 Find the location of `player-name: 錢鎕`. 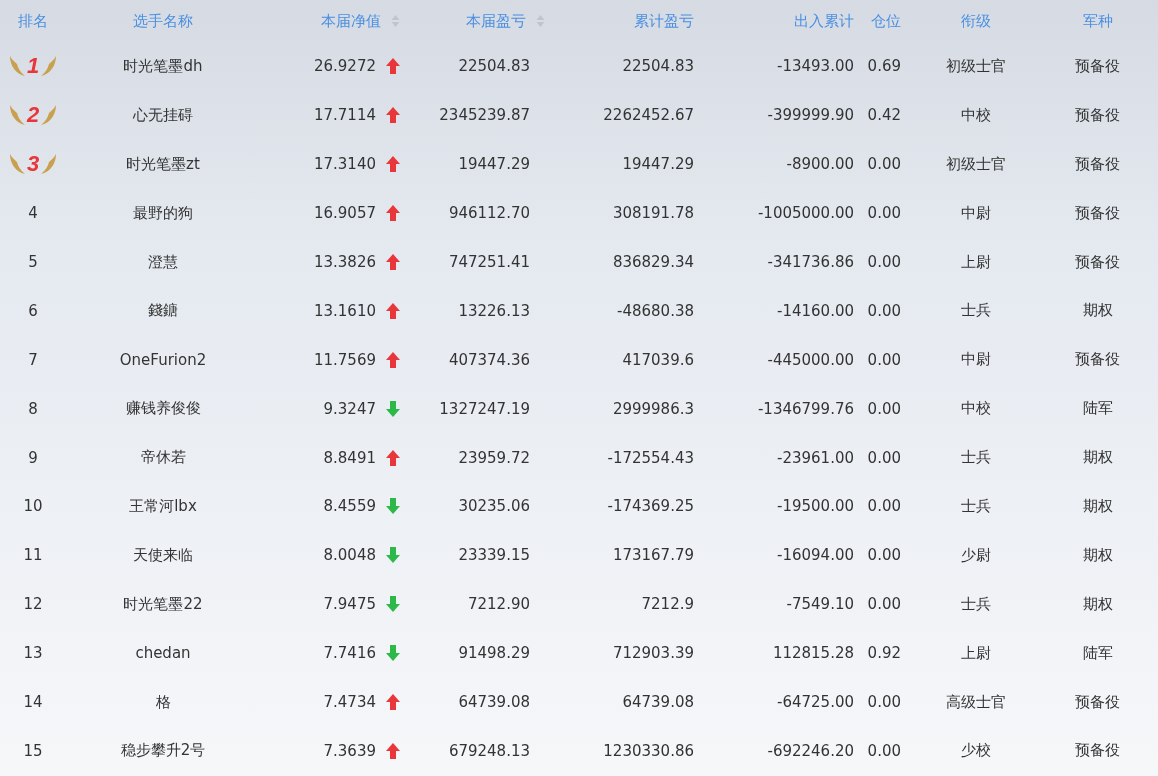

player-name: 錢鎕 is located at coordinates (163, 311).